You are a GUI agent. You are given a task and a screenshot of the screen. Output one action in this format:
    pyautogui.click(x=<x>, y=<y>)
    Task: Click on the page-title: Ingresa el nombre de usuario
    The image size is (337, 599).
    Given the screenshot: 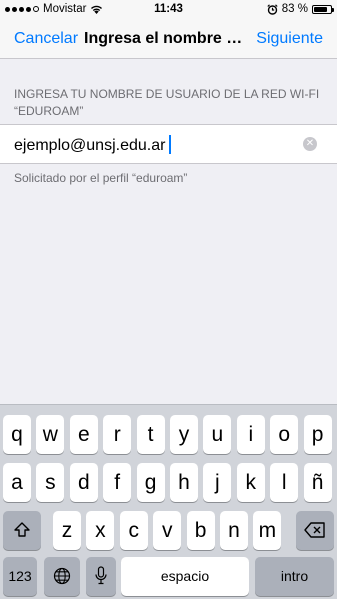 What is the action you would take?
    pyautogui.click(x=167, y=38)
    